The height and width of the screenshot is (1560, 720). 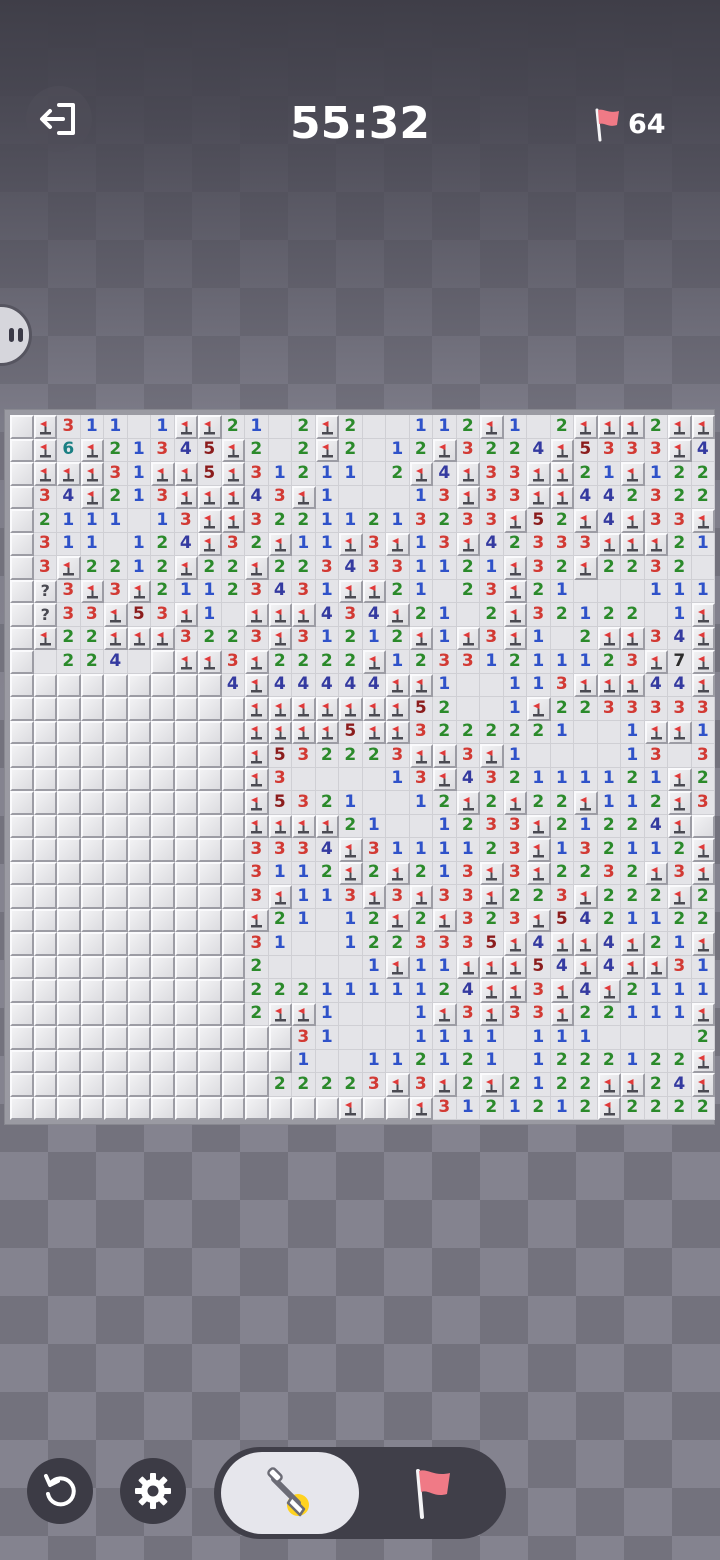 I want to click on number-cell: 6, so click(x=69, y=450).